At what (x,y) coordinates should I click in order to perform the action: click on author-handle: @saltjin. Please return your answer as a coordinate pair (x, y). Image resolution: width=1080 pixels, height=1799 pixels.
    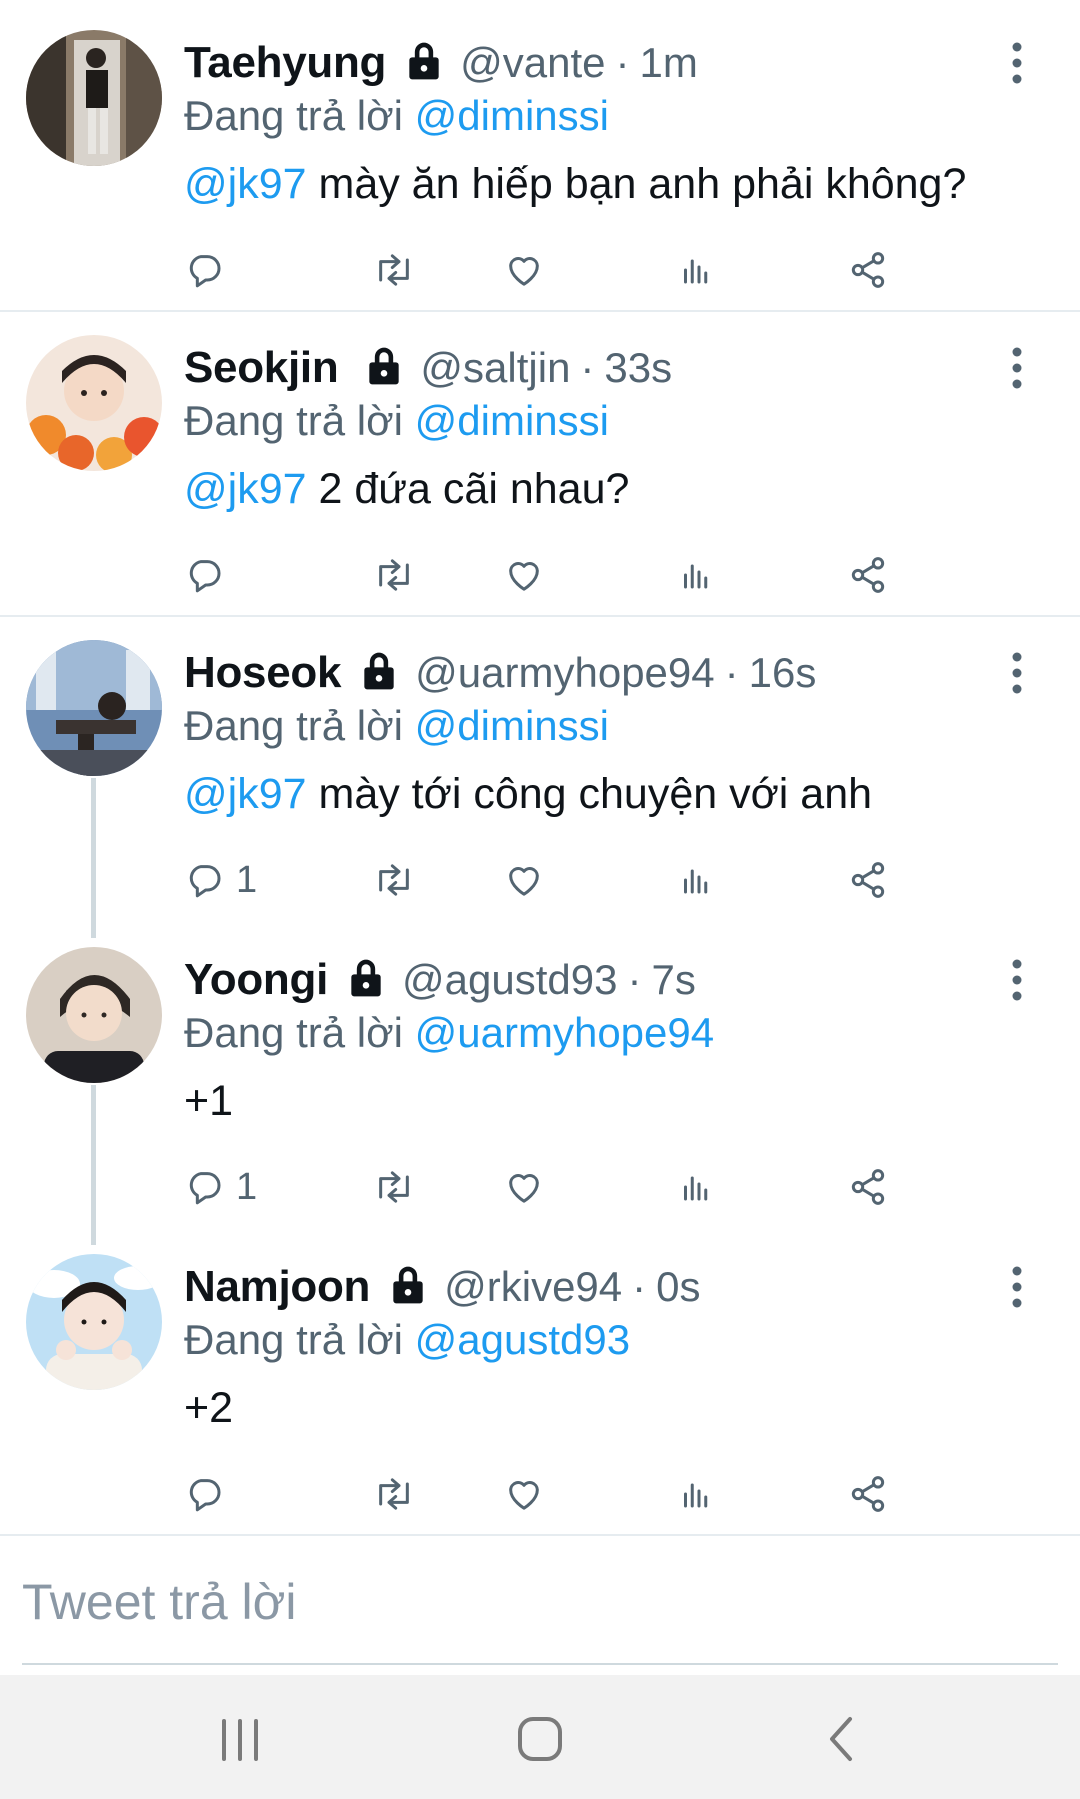
    Looking at the image, I should click on (495, 368).